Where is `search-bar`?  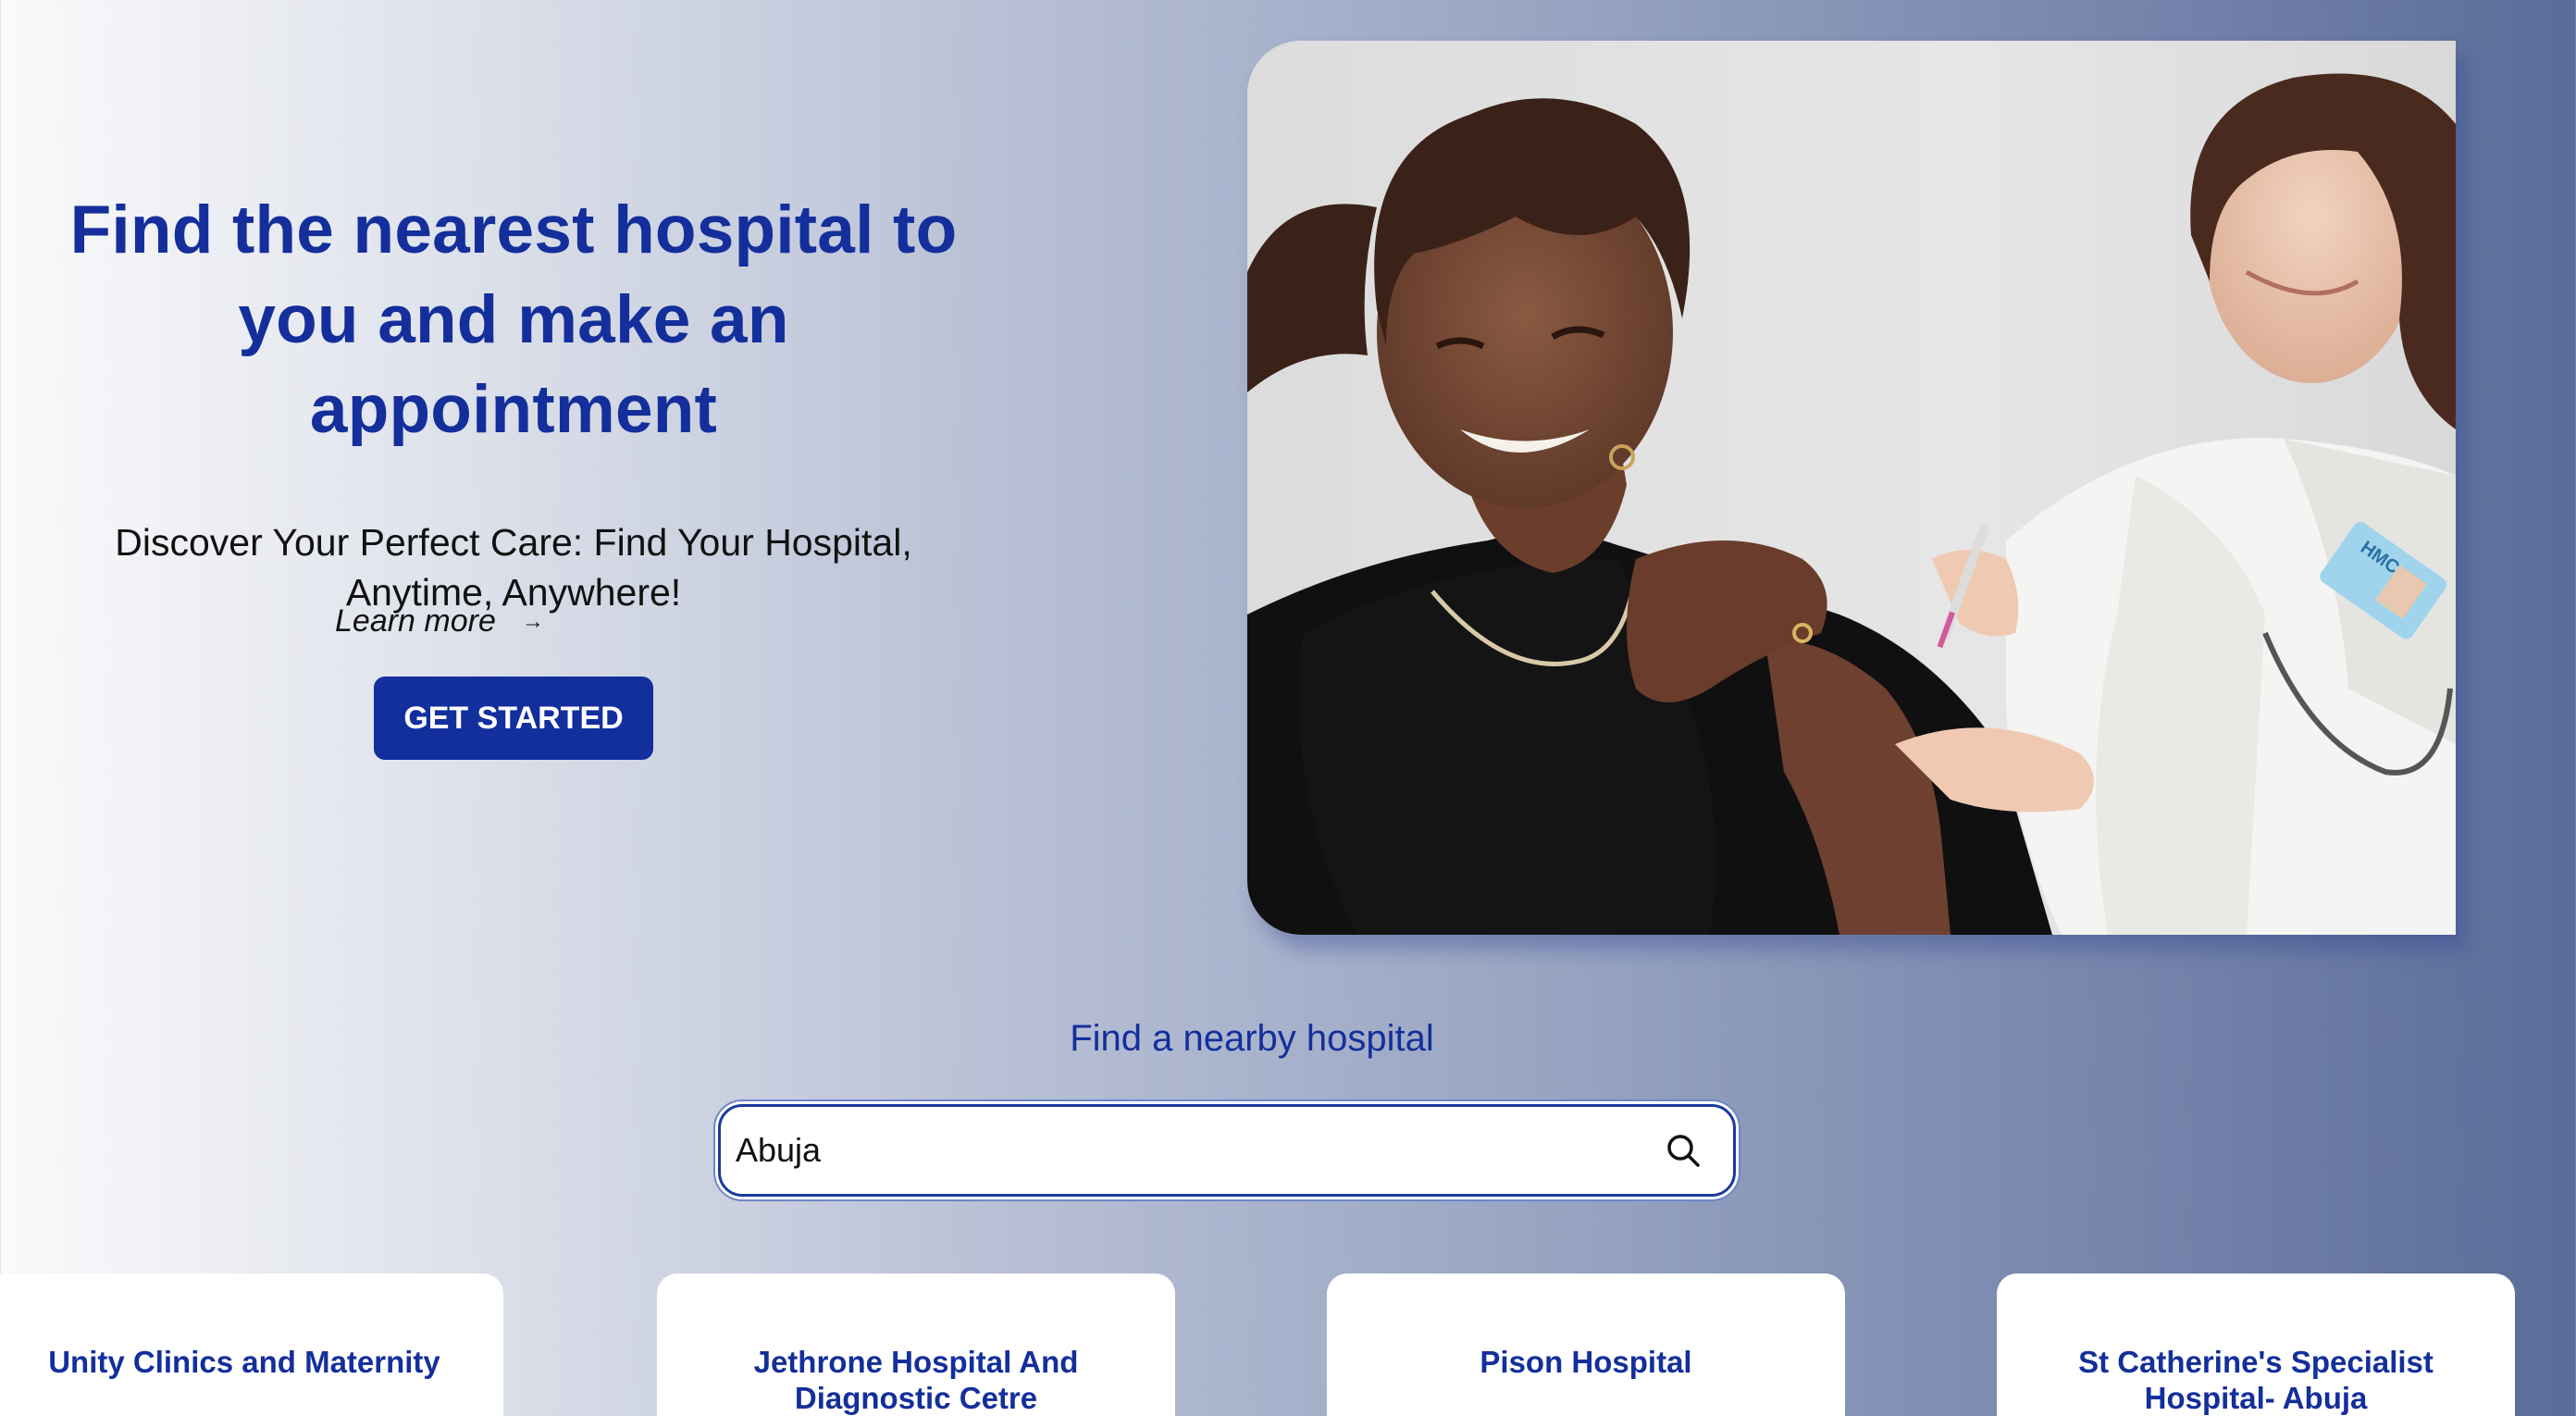 search-bar is located at coordinates (1227, 1150).